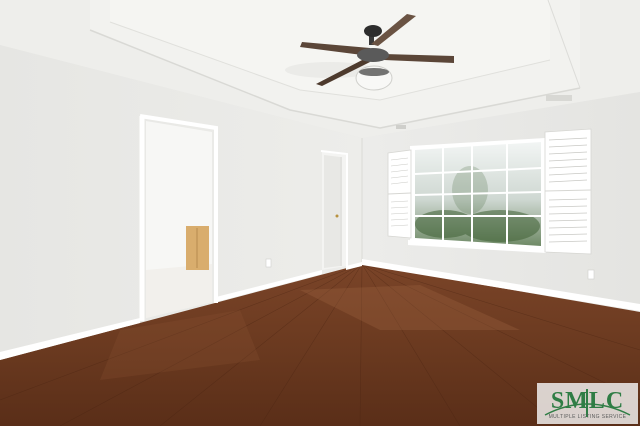  I want to click on wall-outlet-right, so click(591, 274).